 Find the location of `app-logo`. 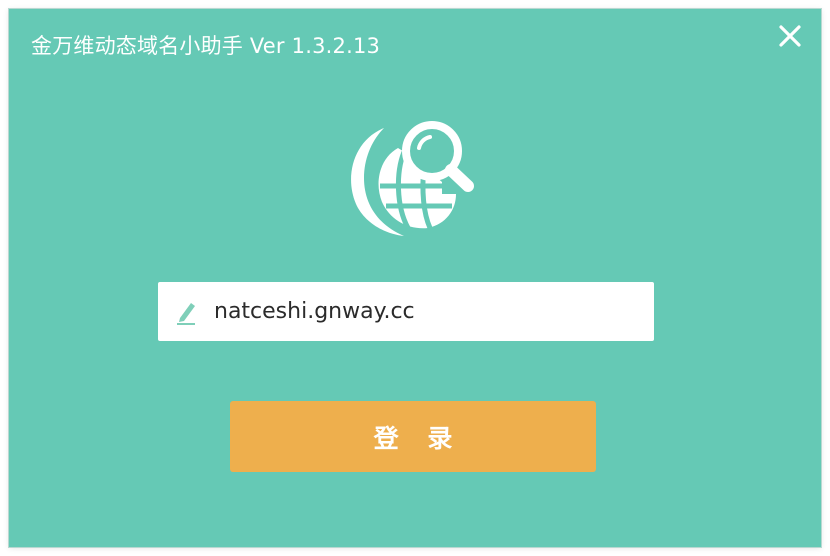

app-logo is located at coordinates (410, 173).